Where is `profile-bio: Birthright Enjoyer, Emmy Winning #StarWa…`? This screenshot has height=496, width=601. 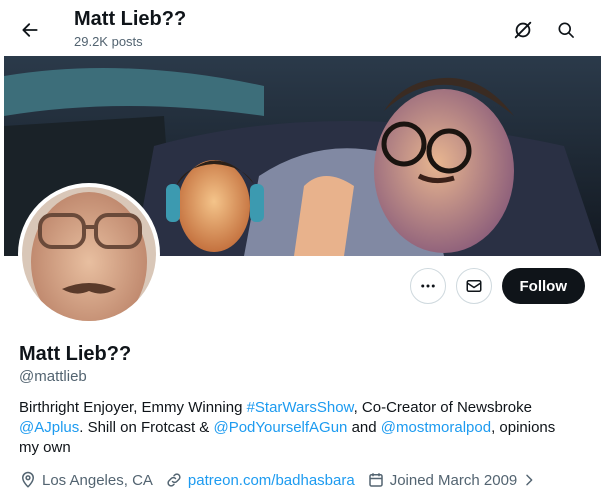 profile-bio: Birthright Enjoyer, Emmy Winning #StarWa… is located at coordinates (299, 428).